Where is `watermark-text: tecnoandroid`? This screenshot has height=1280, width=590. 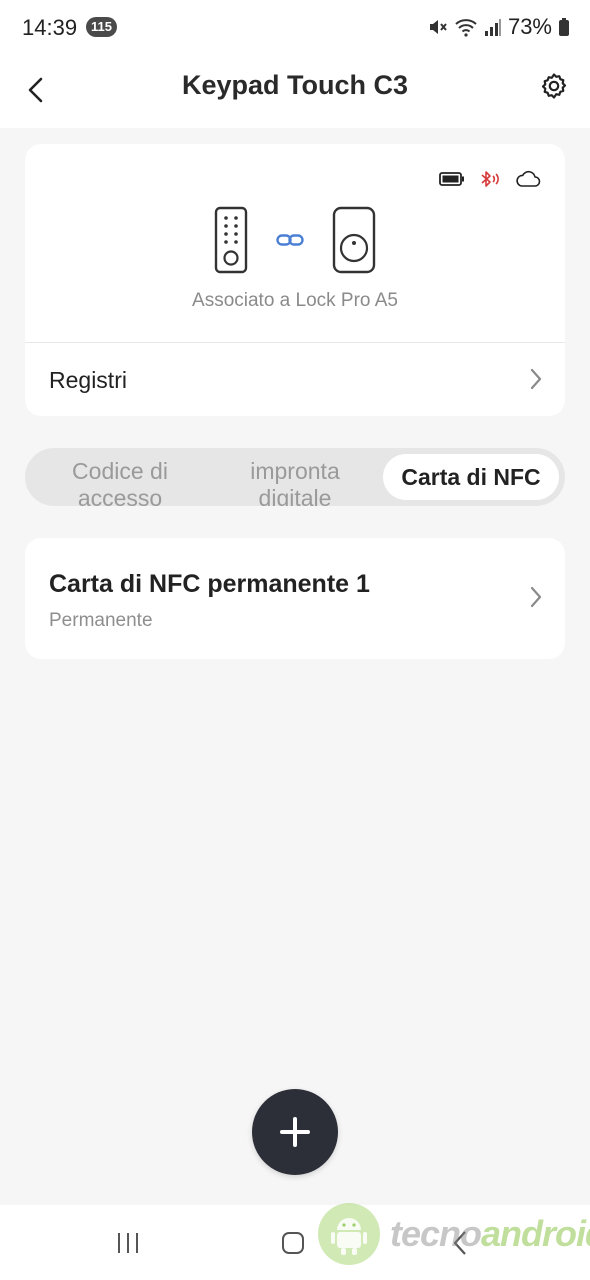
watermark-text: tecnoandroid is located at coordinates (490, 1234).